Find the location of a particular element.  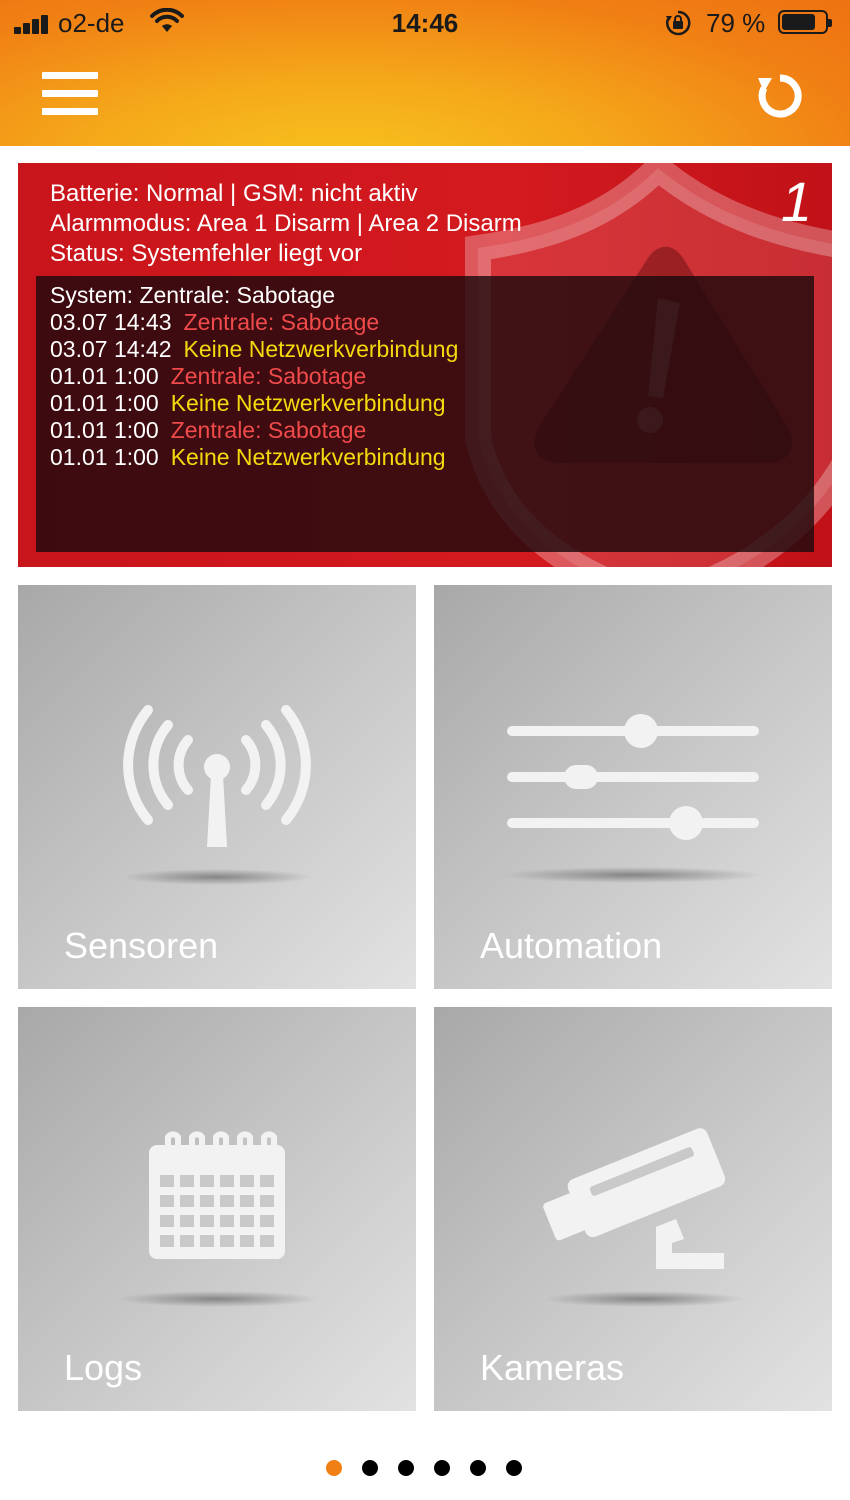

page-indicator is located at coordinates (425, 1470).